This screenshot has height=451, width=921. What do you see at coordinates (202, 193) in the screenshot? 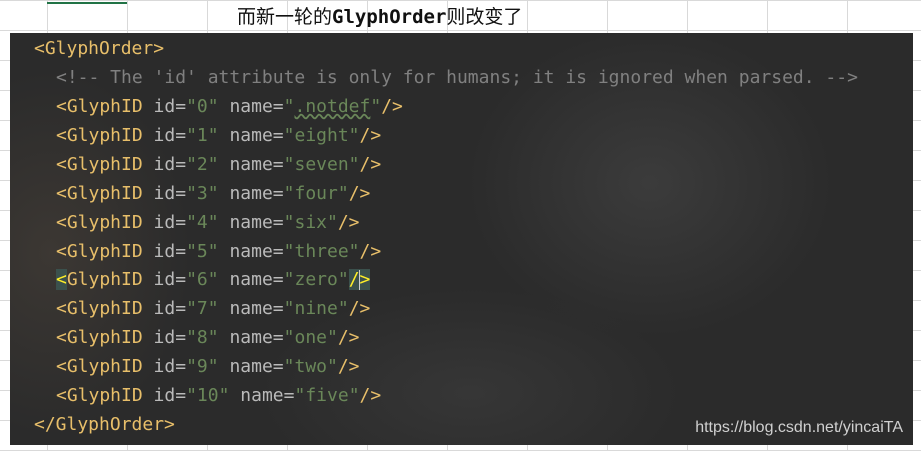
I see `id-value: "3"` at bounding box center [202, 193].